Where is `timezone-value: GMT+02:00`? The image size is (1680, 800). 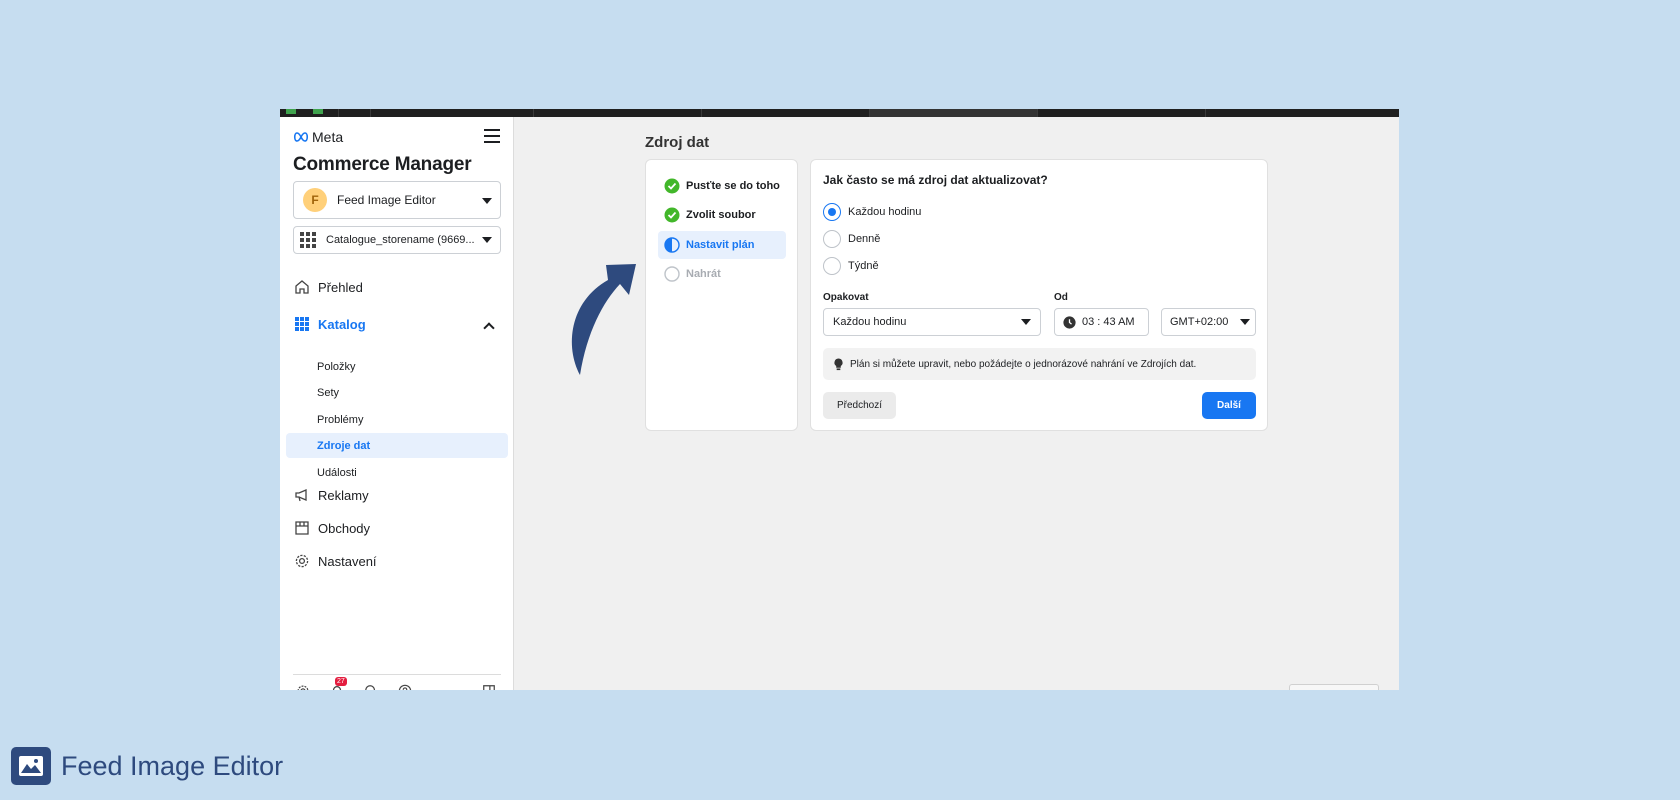 timezone-value: GMT+02:00 is located at coordinates (1199, 322).